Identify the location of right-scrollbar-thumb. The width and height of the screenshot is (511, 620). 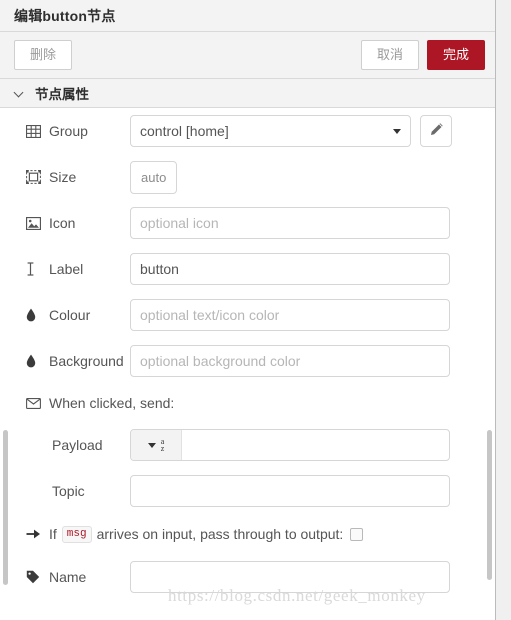
(489, 505).